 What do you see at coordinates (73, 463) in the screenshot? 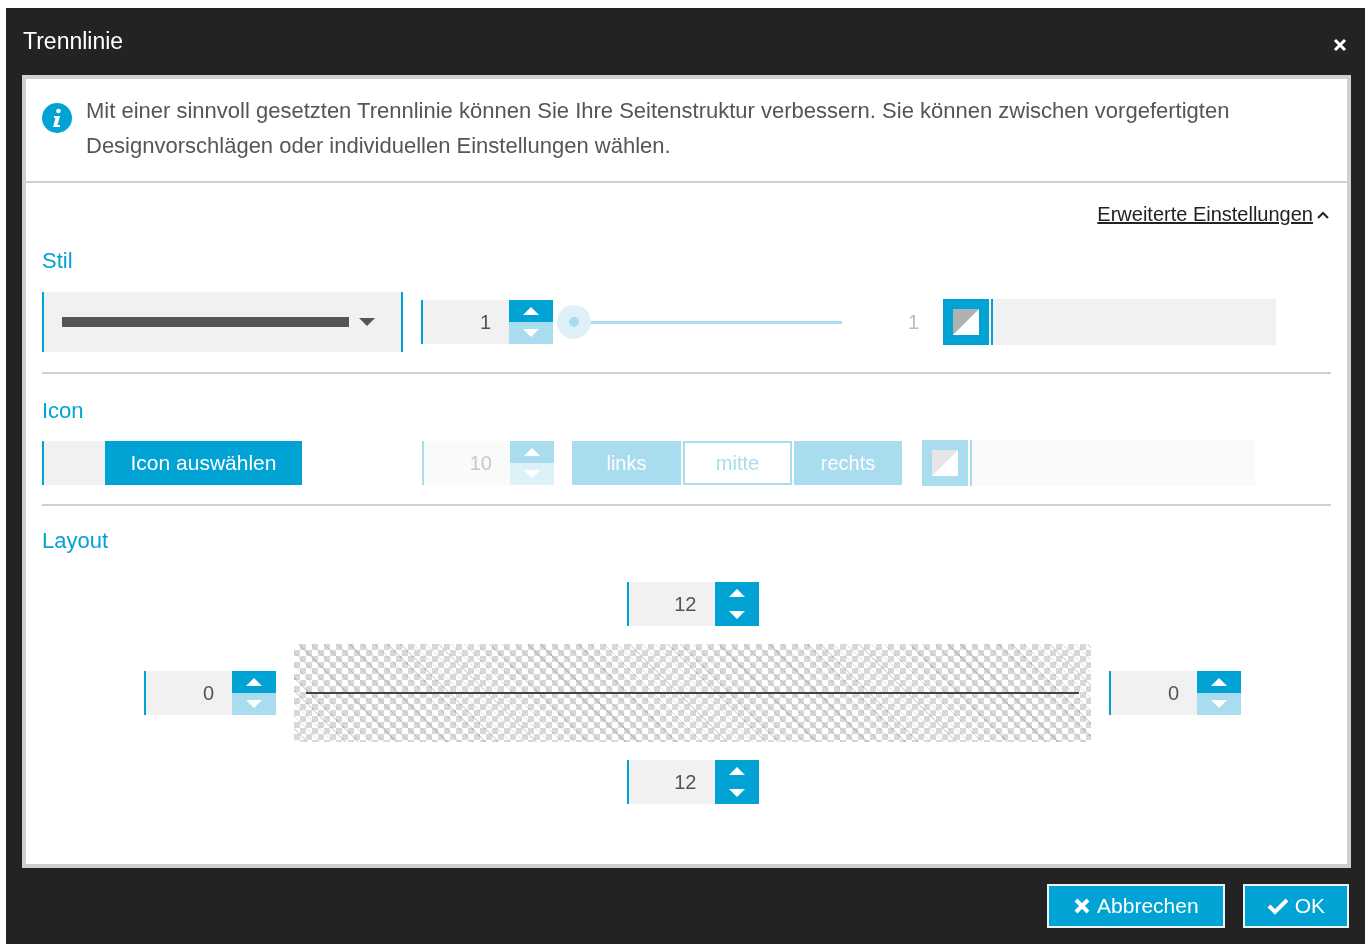
I see `icon-preview-box` at bounding box center [73, 463].